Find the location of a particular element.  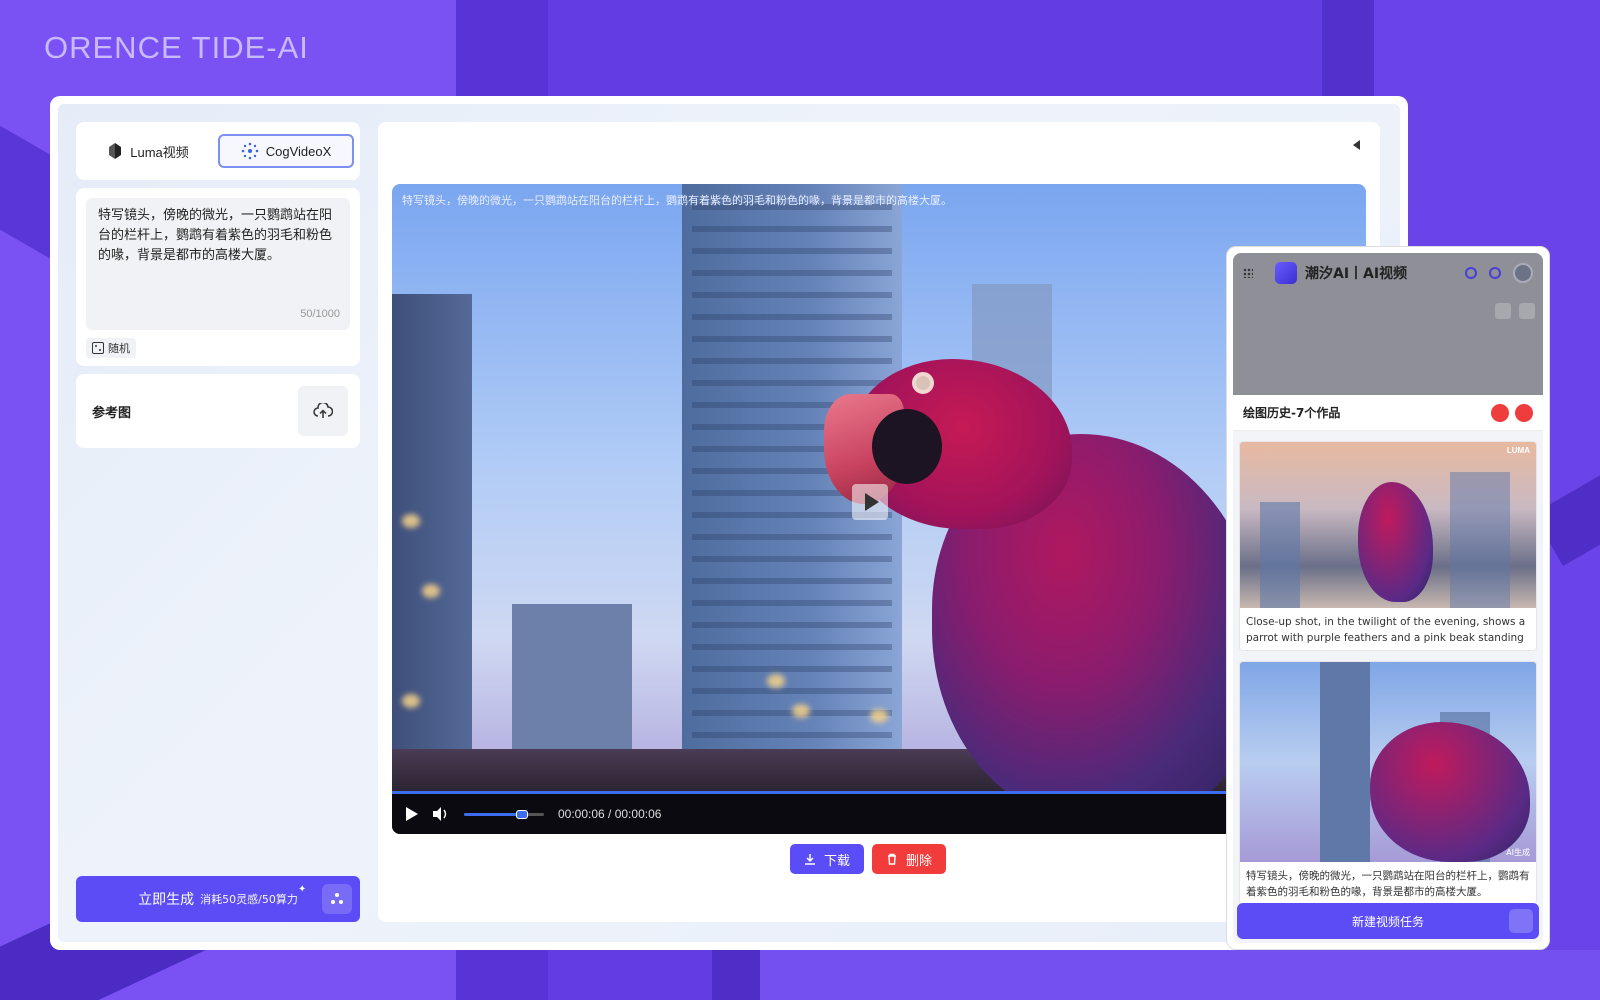

model-tabs: Luma视频 CogVideoX is located at coordinates (218, 151).